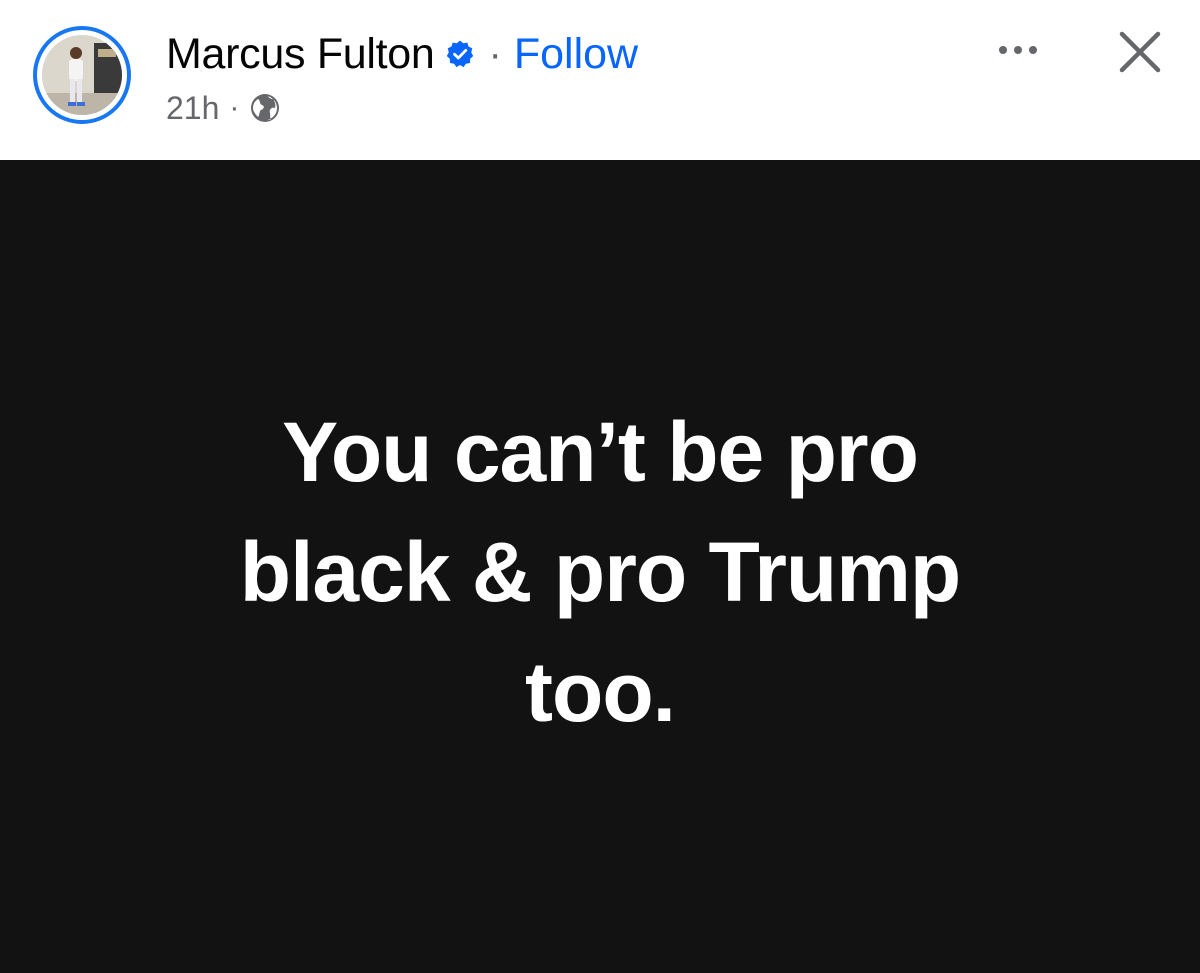 The image size is (1200, 973). I want to click on globe-icon, so click(265, 108).